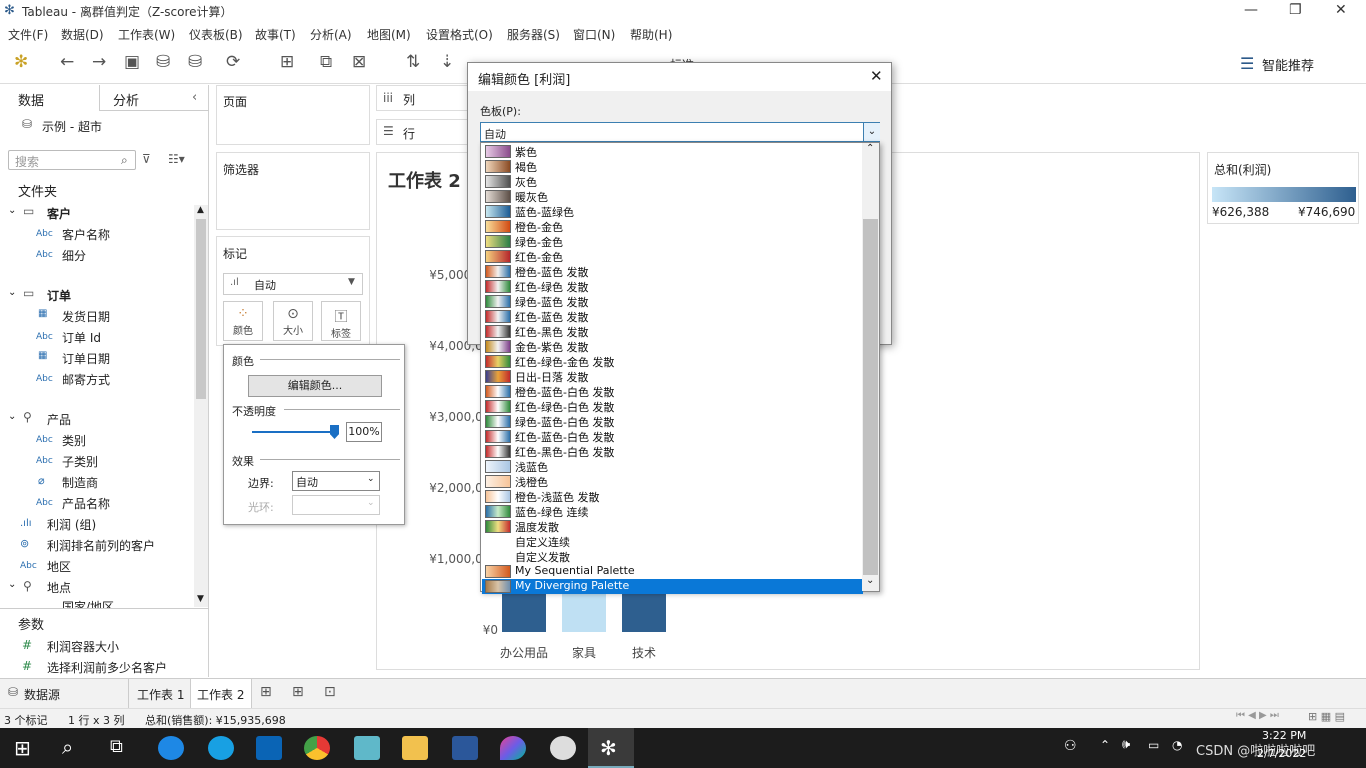 This screenshot has width=1366, height=768. I want to click on dialog-close-icon: ✕, so click(876, 76).